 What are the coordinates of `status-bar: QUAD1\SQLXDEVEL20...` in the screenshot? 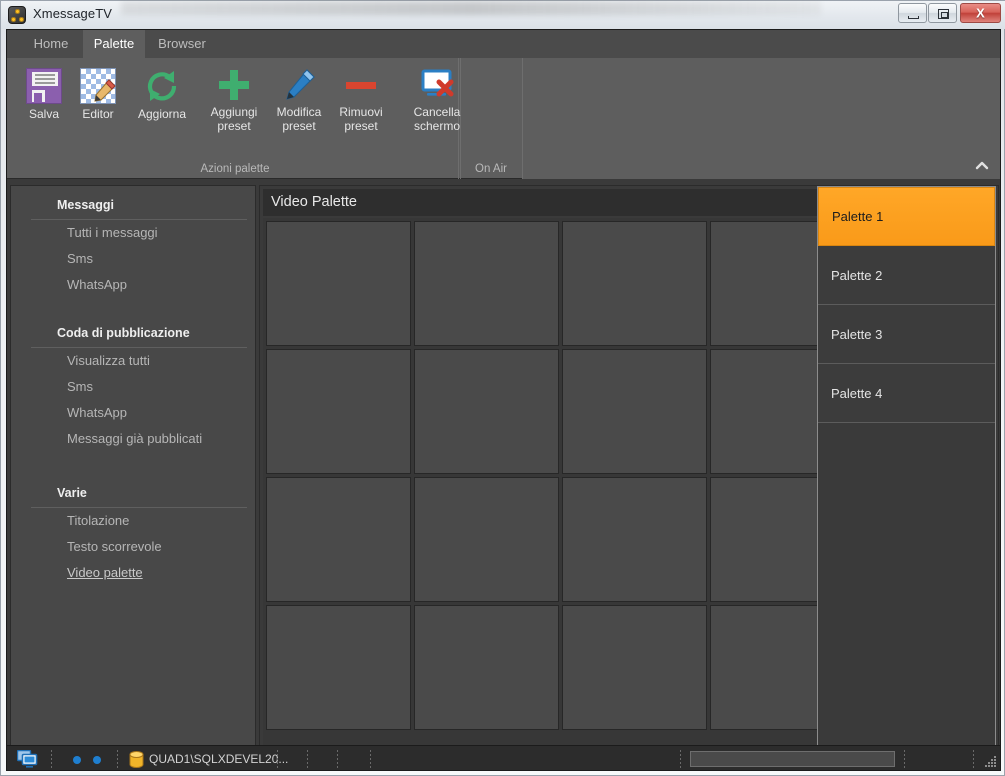 It's located at (503, 758).